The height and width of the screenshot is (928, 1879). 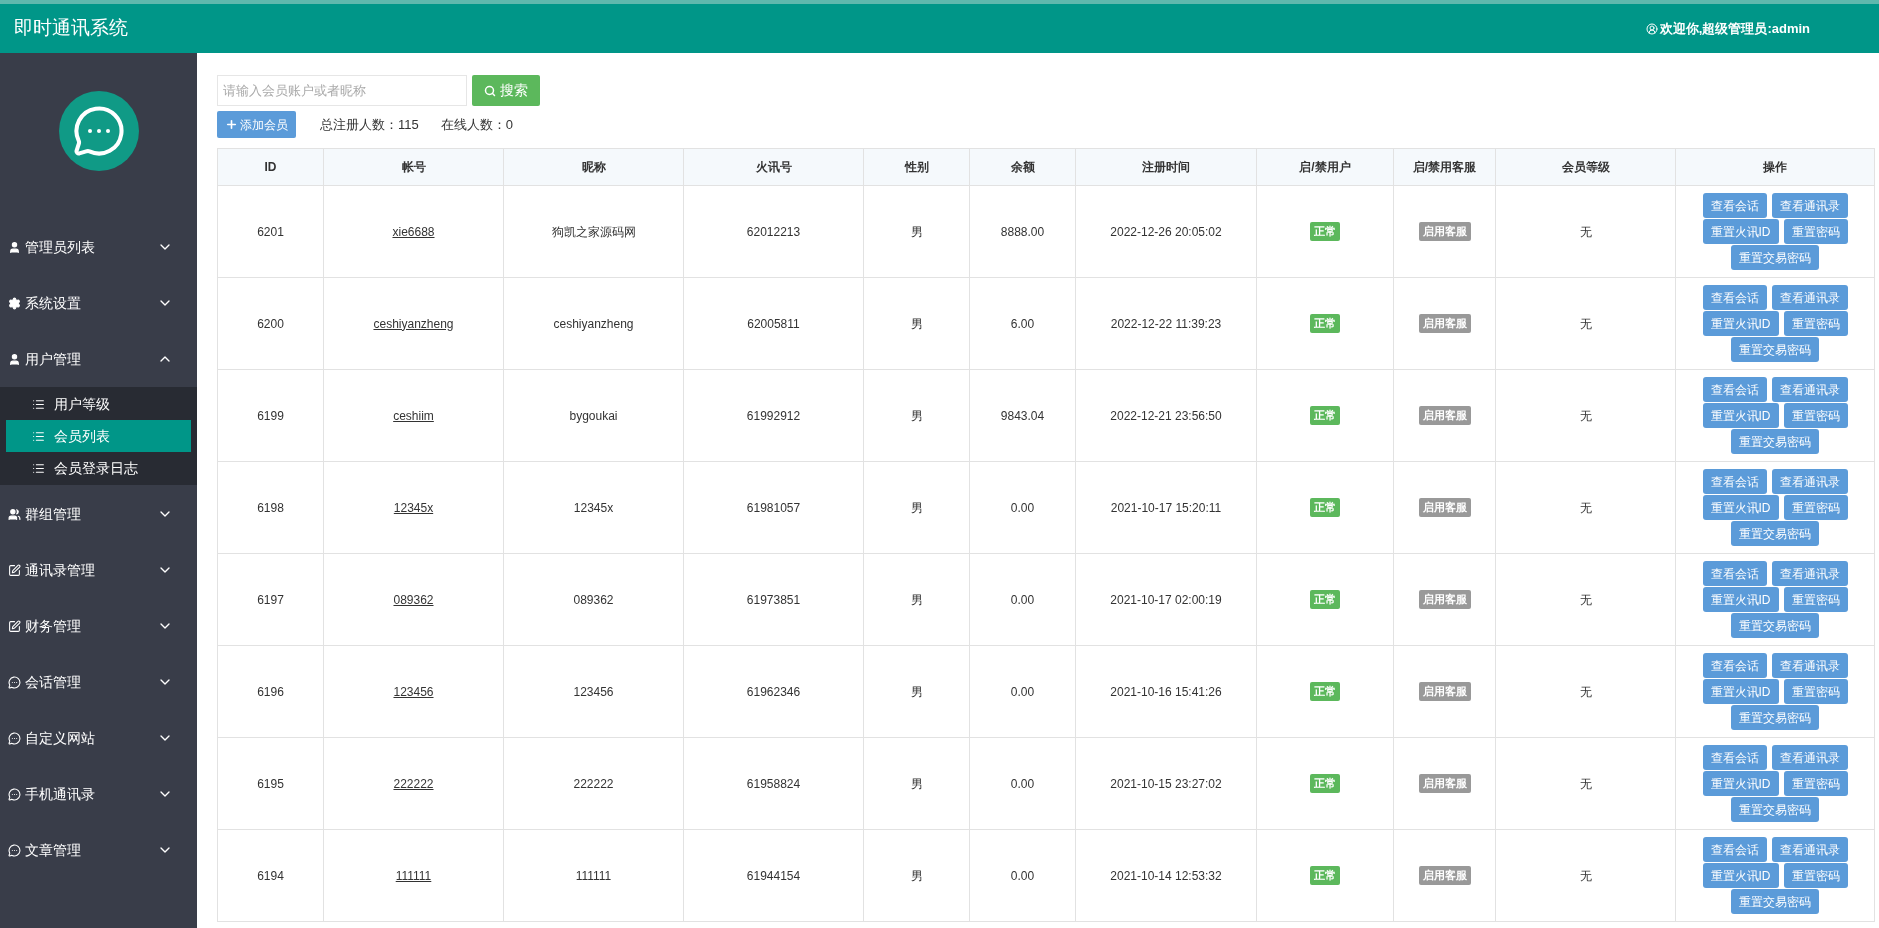 What do you see at coordinates (1585, 167) in the screenshot?
I see `column-header: 会员等级` at bounding box center [1585, 167].